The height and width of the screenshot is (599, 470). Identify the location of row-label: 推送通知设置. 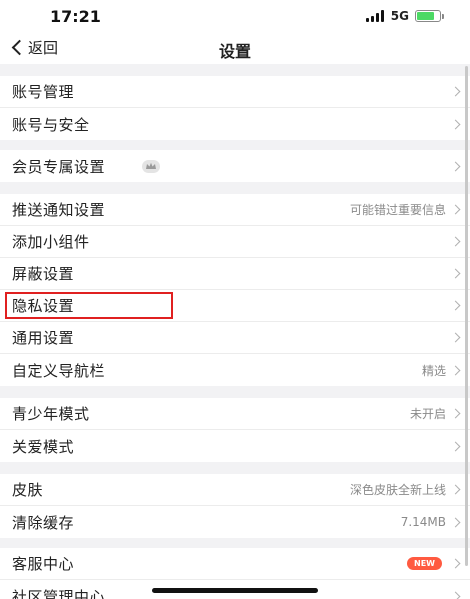
(59, 210).